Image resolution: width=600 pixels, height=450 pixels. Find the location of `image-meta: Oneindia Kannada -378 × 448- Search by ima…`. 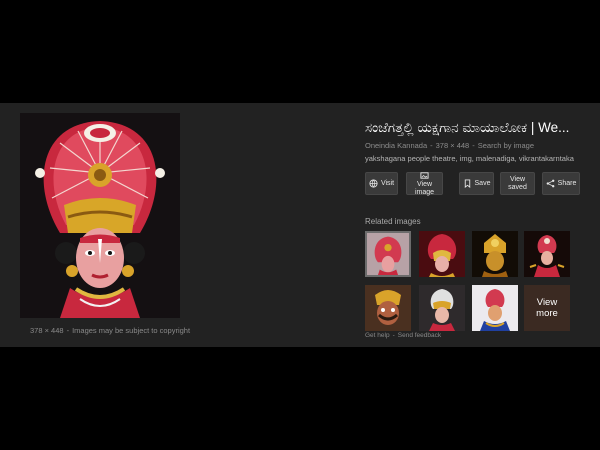

image-meta: Oneindia Kannada -378 × 448- Search by ima… is located at coordinates (449, 145).